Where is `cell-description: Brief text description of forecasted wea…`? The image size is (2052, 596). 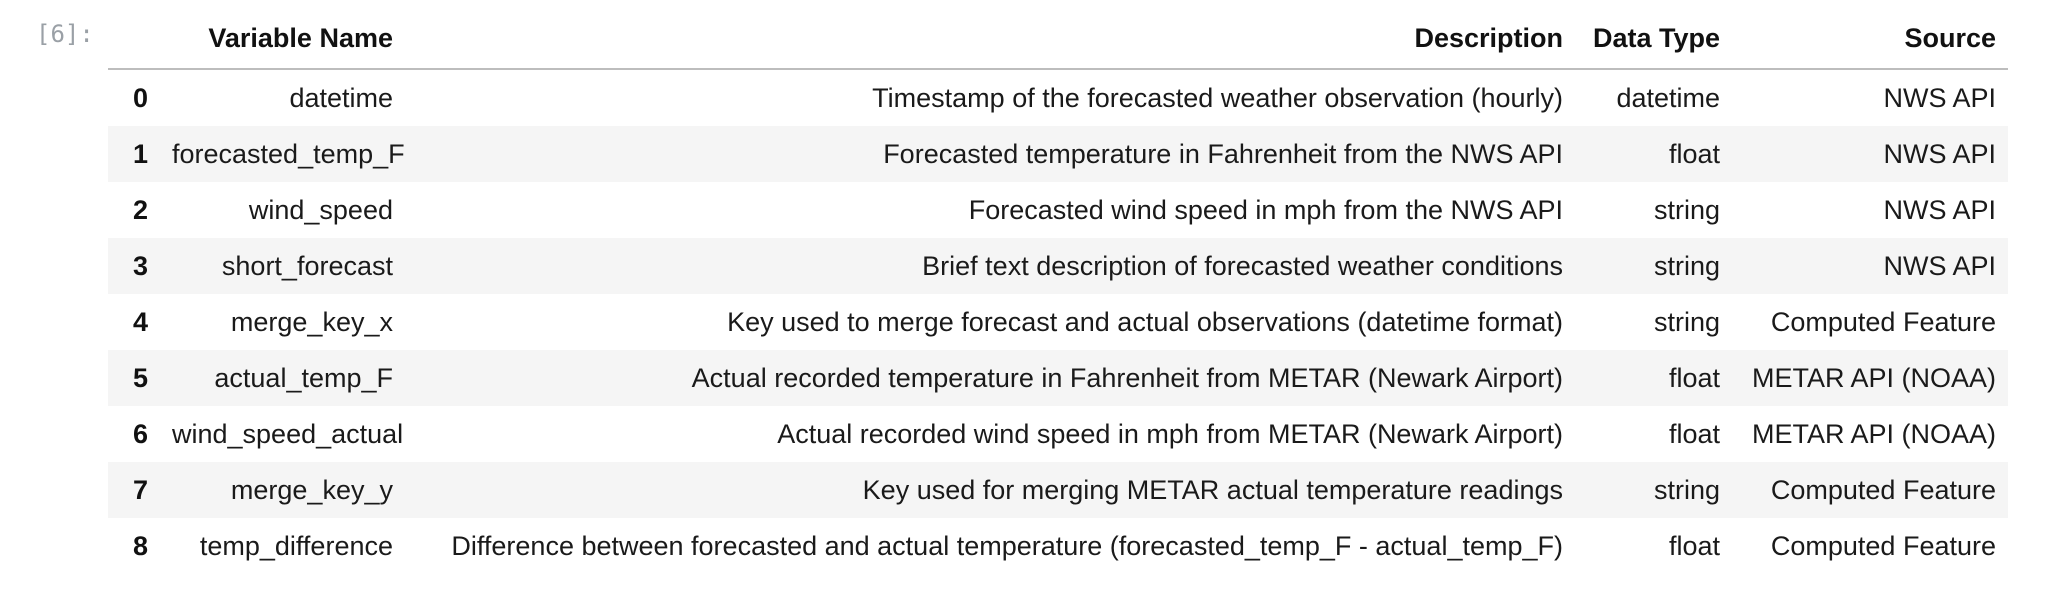
cell-description: Brief text description of forecasted wea… is located at coordinates (1242, 265).